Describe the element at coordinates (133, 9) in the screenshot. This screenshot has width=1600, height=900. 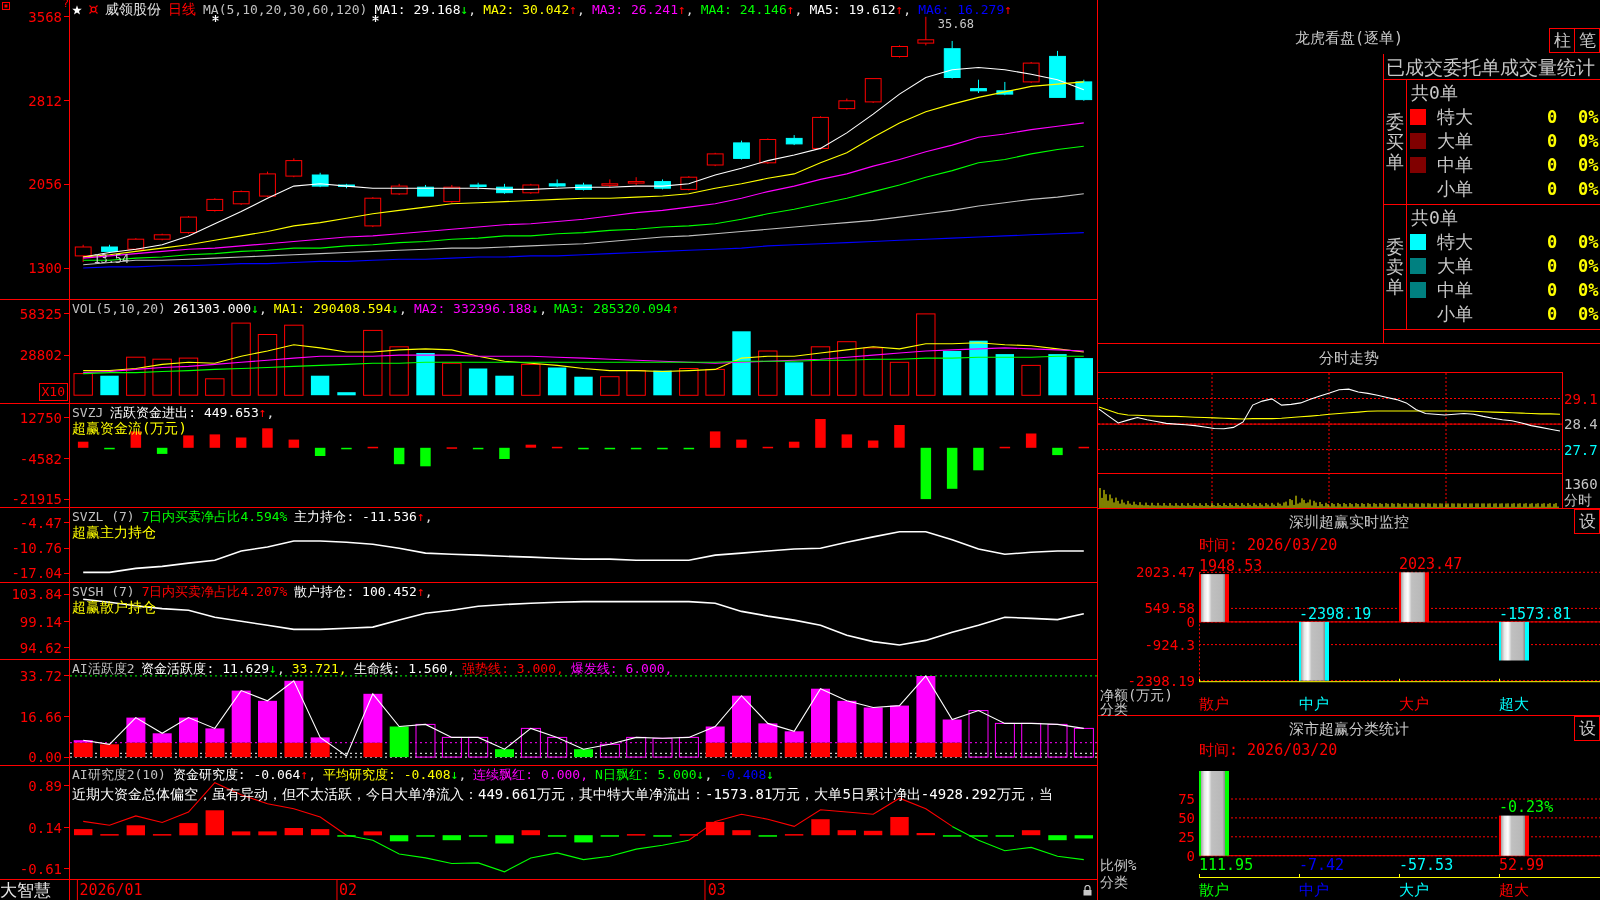
I see `stock-name: 威领股份` at that location.